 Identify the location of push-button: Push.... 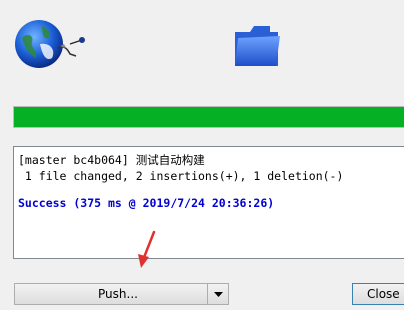
(111, 294).